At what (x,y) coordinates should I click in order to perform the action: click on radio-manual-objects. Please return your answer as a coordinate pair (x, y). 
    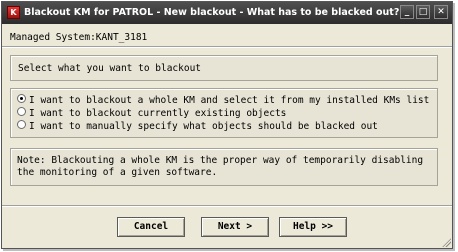
    Looking at the image, I should click on (21, 124).